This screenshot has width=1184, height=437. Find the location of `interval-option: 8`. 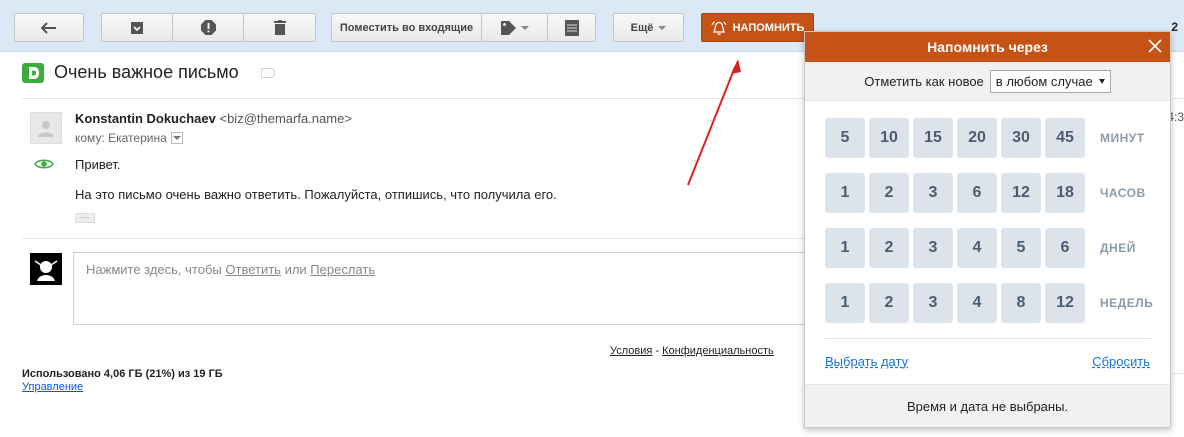

interval-option: 8 is located at coordinates (1021, 303).